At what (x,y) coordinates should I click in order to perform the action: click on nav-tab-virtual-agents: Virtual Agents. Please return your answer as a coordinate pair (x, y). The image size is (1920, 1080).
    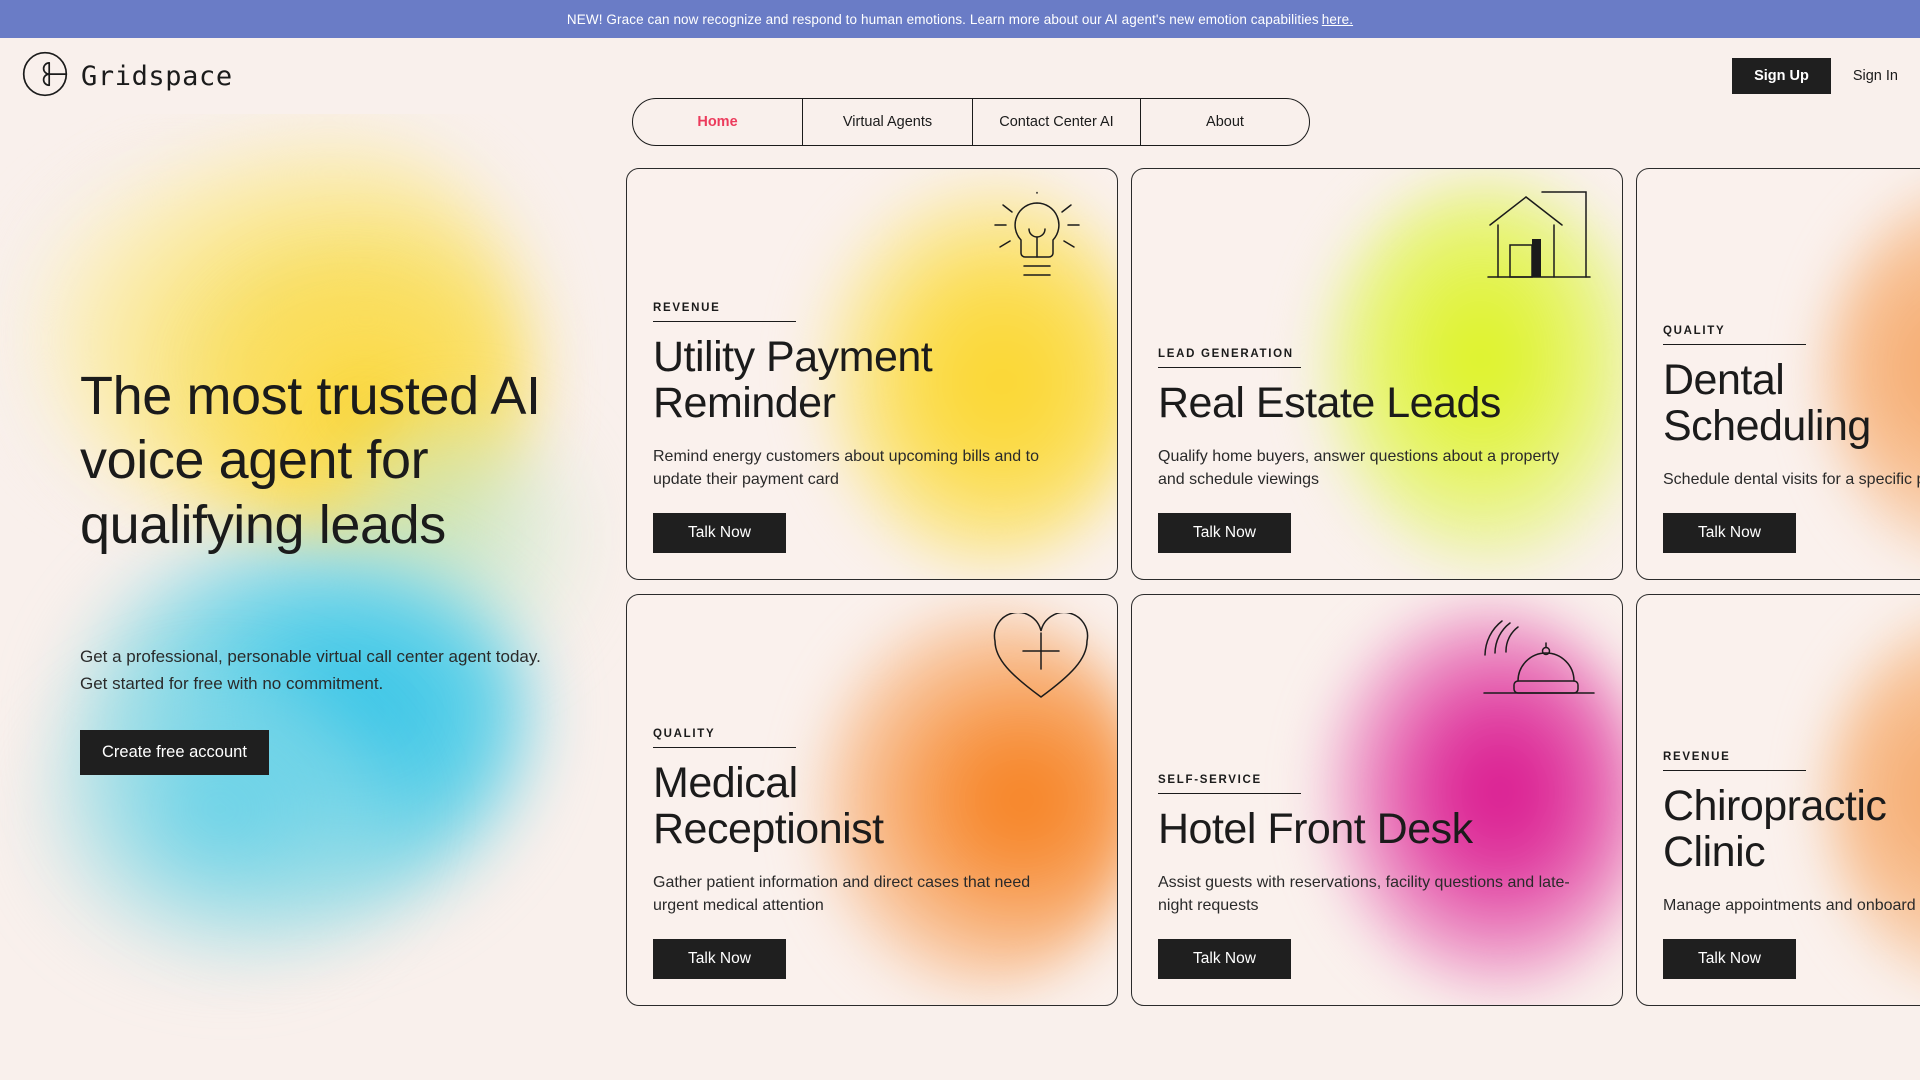
    Looking at the image, I should click on (888, 122).